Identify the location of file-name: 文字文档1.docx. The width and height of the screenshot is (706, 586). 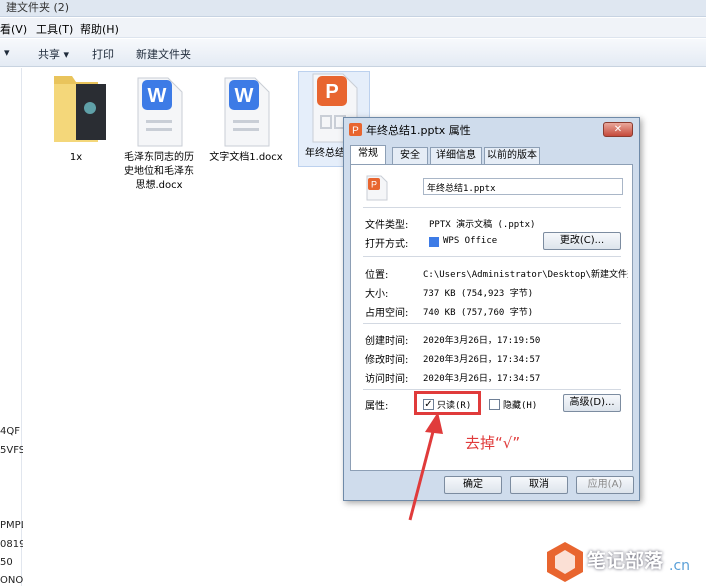
(246, 157).